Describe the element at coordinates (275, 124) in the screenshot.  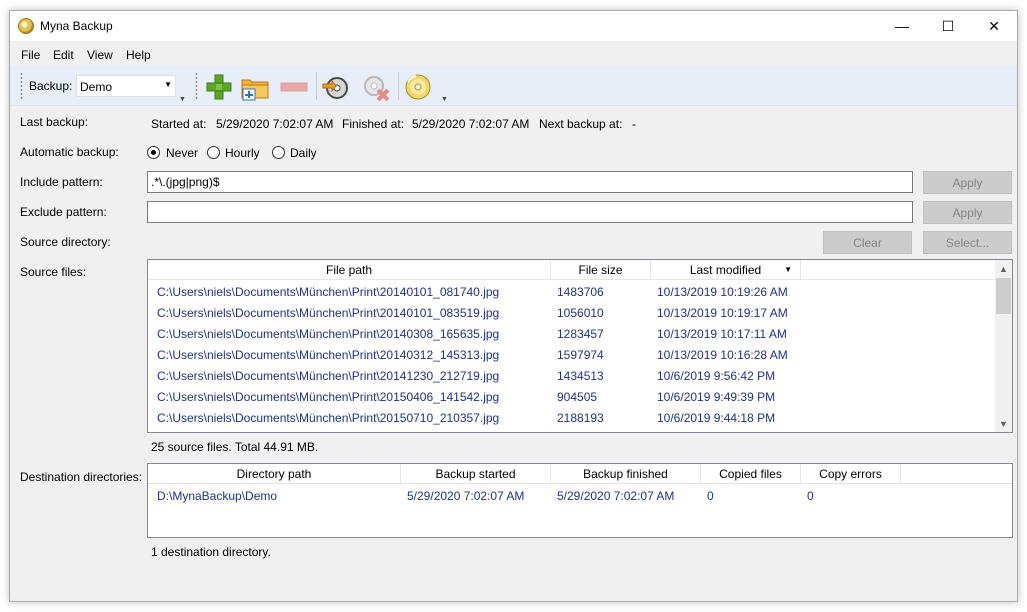
I see `started-at-value: 5/29/2020 7:02:07 AM` at that location.